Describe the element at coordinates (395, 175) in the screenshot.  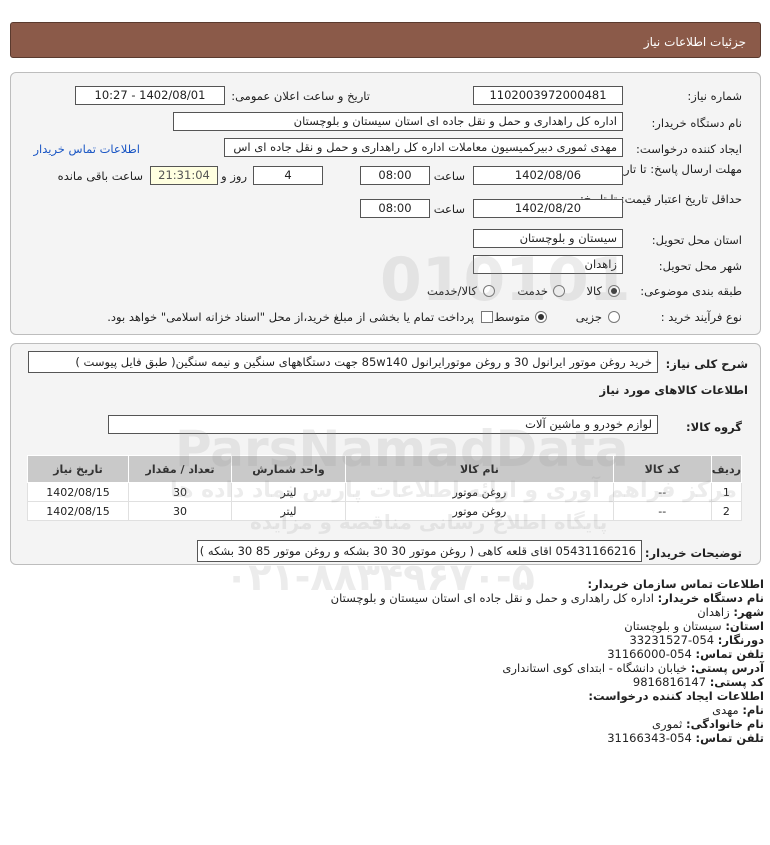
I see `deadline-time-field: 08:00` at that location.